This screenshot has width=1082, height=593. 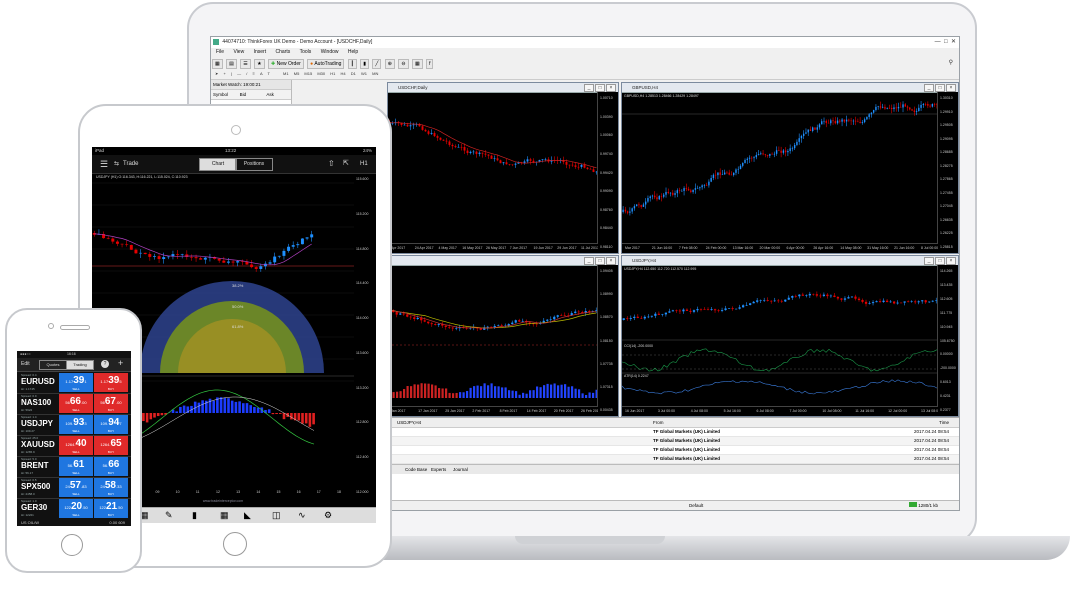 I want to click on draw-icon: ✎, so click(x=169, y=515).